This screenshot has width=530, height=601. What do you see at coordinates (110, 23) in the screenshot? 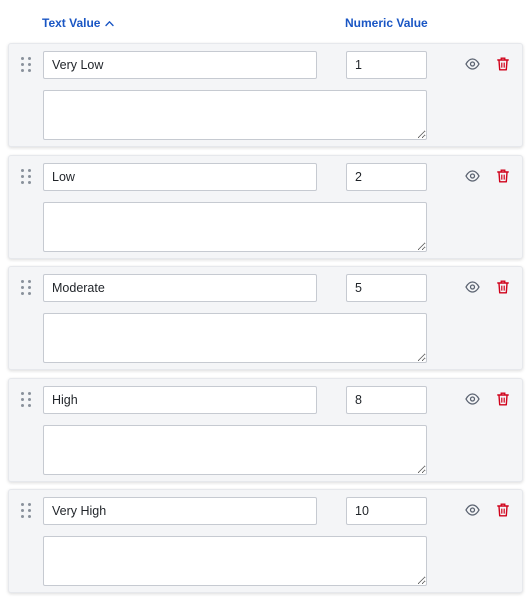
I see `chevron-up-icon` at bounding box center [110, 23].